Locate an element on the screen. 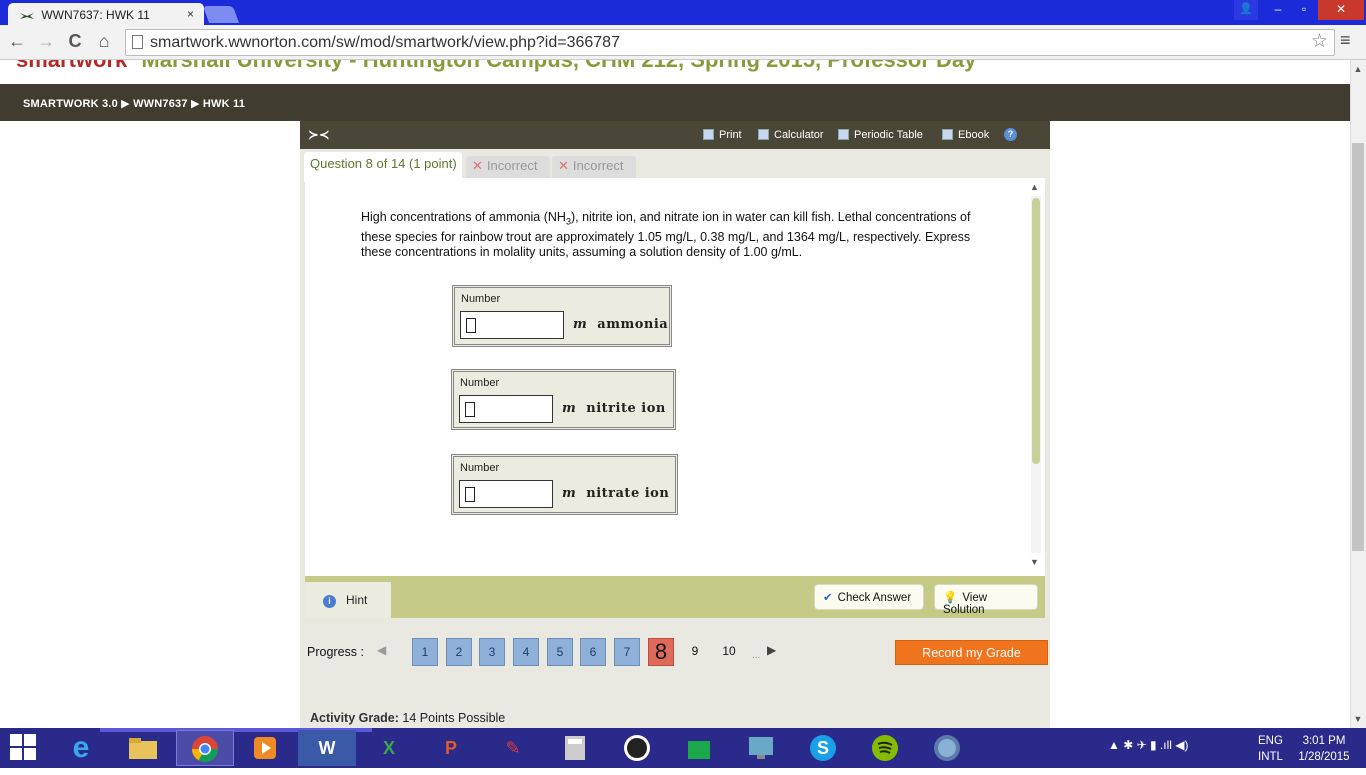 The width and height of the screenshot is (1366, 775). maximize-button: ▫ is located at coordinates (1304, 10).